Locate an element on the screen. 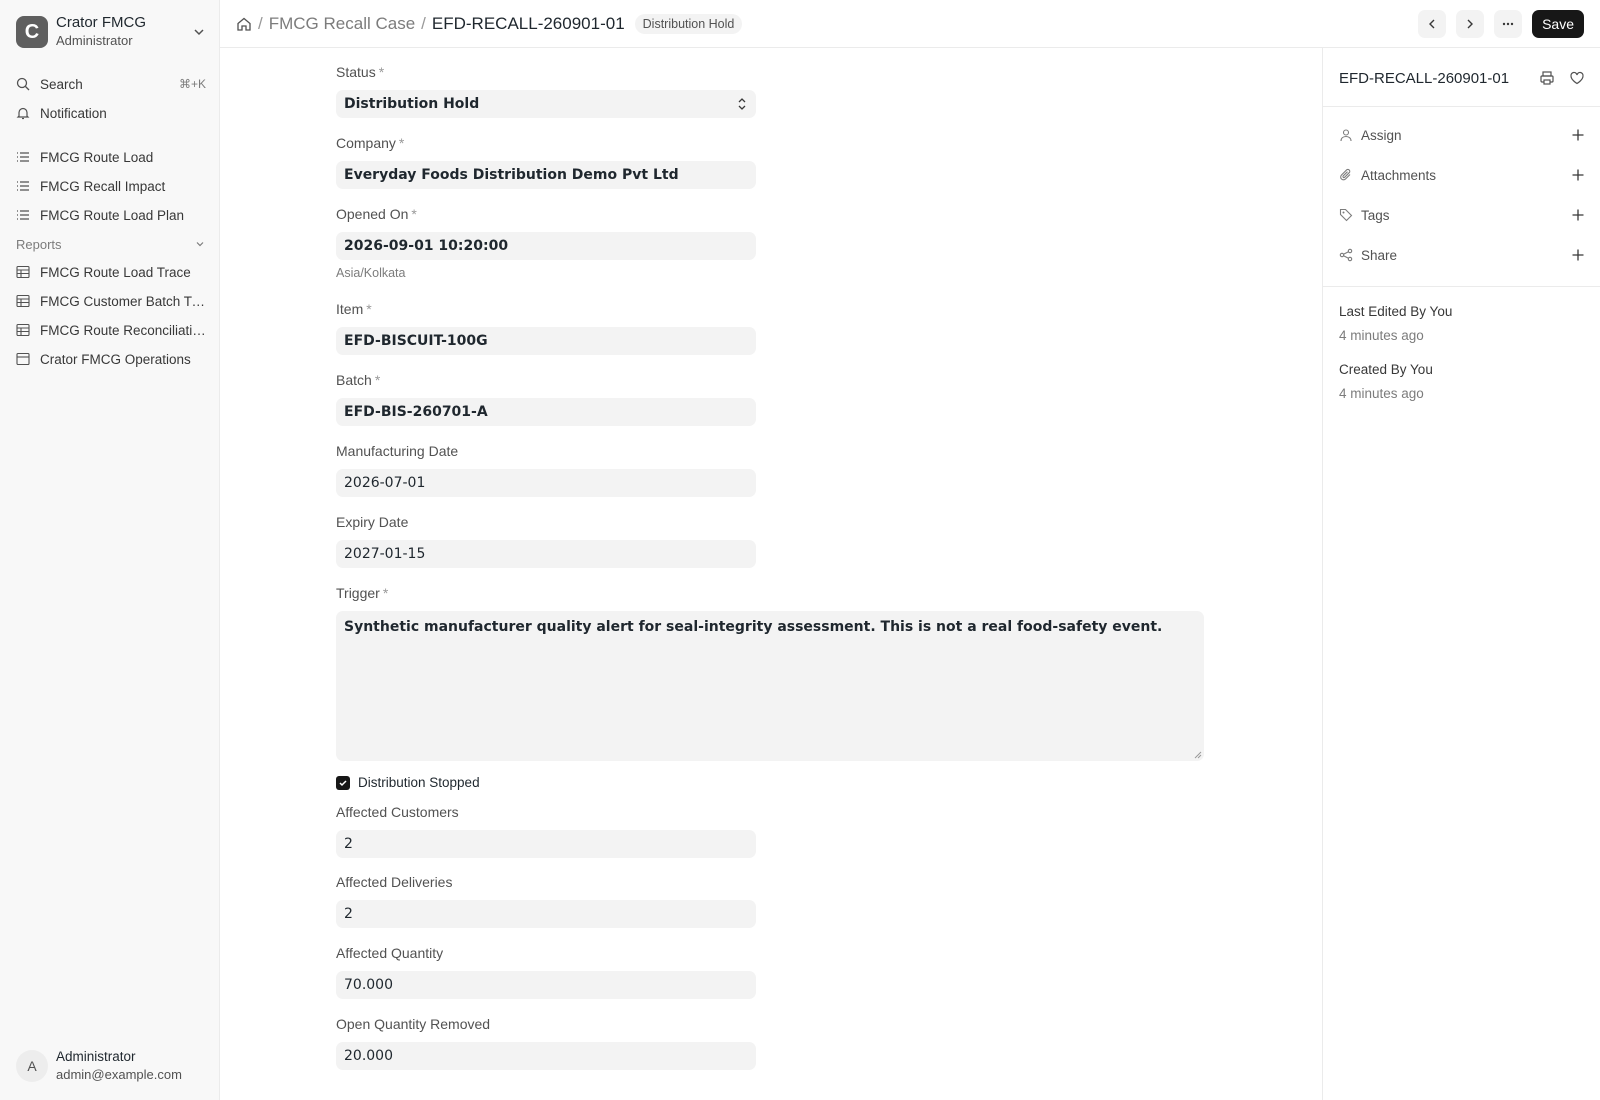 This screenshot has width=1600, height=1100. user-email: admin@example.com is located at coordinates (119, 1074).